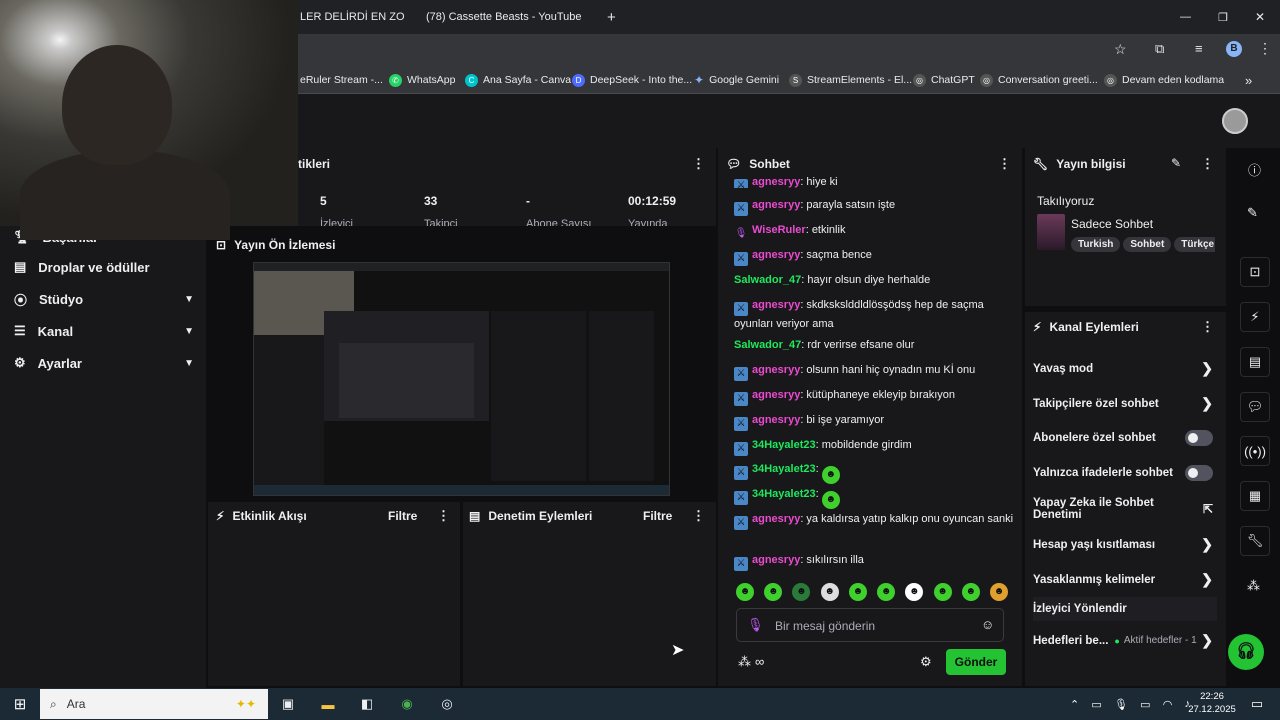 This screenshot has width=1280, height=720. I want to click on emote-only-toggle, so click(1199, 473).